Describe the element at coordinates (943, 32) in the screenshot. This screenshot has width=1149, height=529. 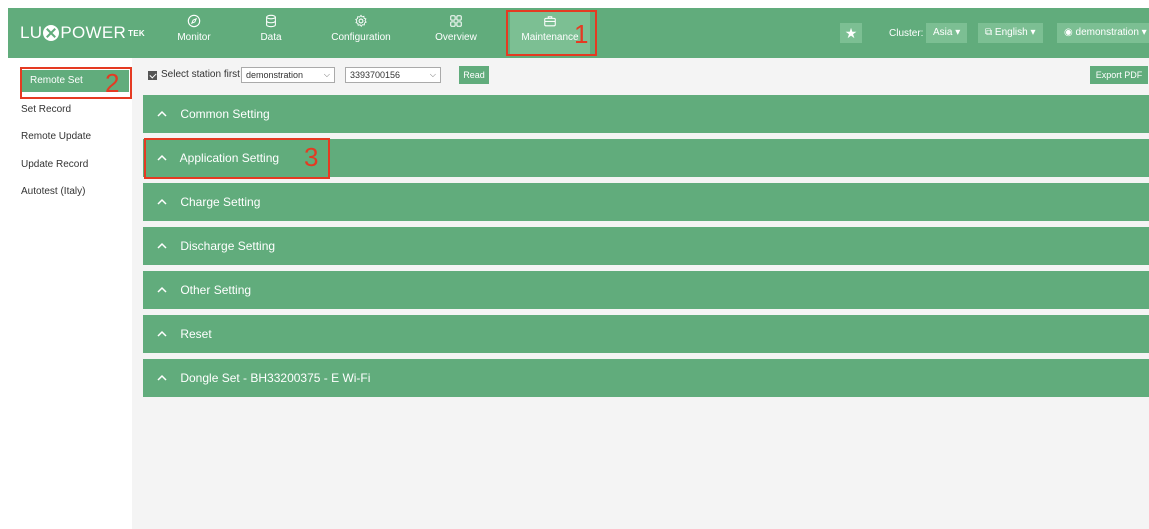
I see `cluster-value: Asia` at that location.